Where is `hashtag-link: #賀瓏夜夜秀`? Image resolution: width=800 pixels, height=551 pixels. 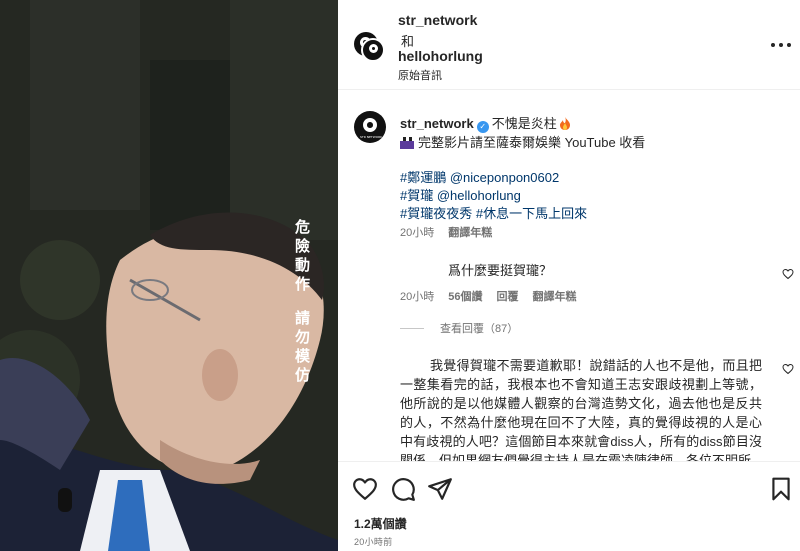
hashtag-link: #賀瓏夜夜秀 is located at coordinates (436, 213).